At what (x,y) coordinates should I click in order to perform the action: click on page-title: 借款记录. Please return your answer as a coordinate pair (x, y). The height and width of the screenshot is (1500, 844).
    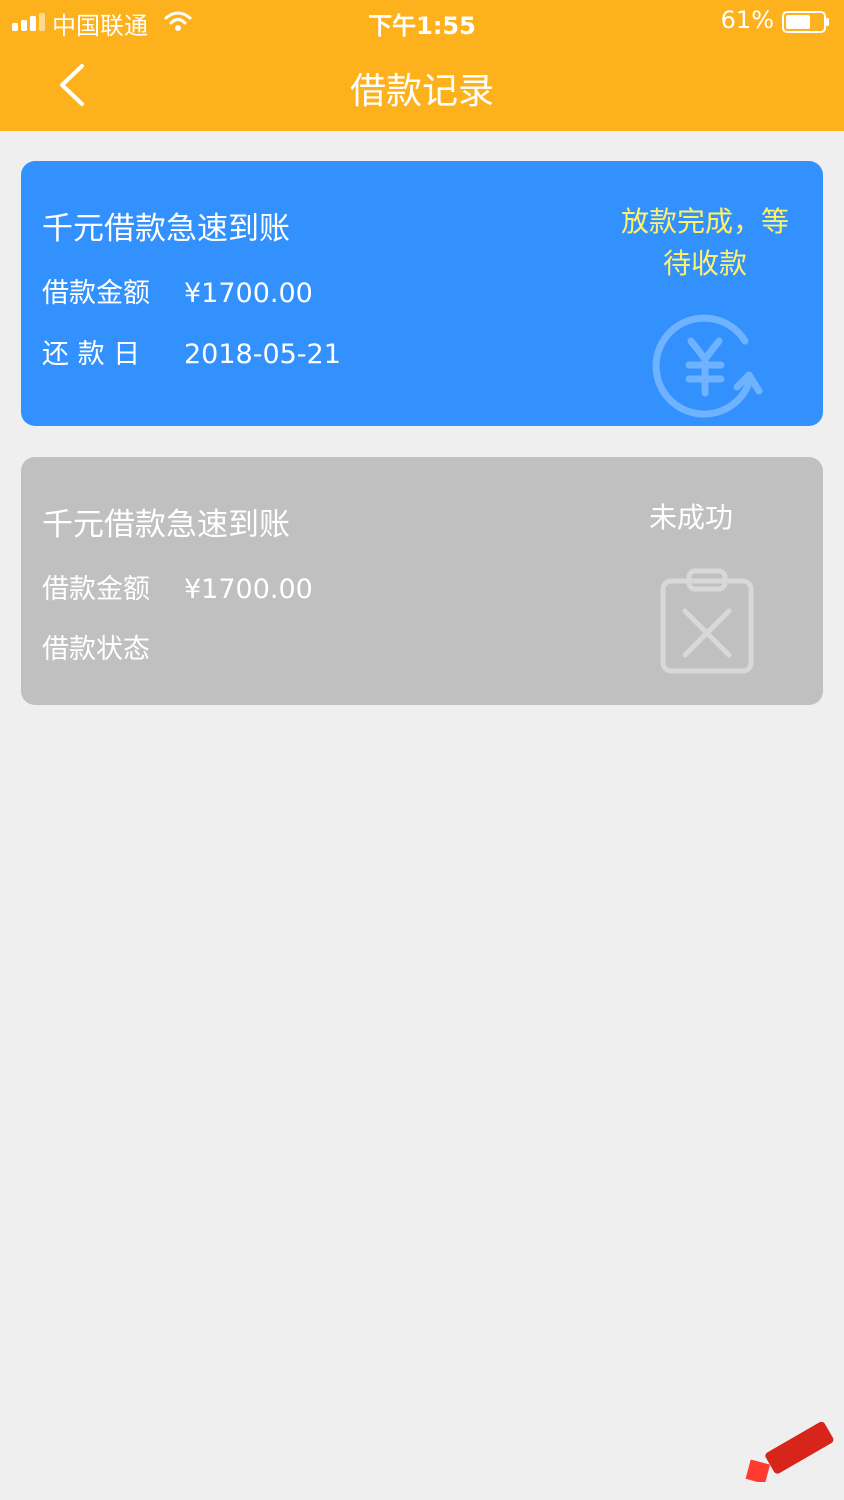
    Looking at the image, I should click on (421, 91).